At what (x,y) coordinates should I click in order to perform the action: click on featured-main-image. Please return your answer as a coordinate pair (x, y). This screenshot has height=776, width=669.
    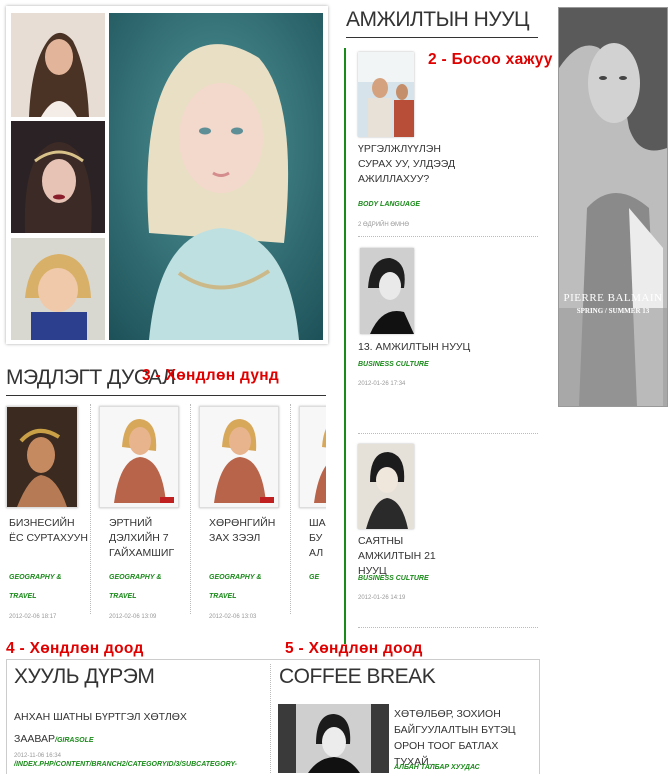
    Looking at the image, I should click on (216, 176).